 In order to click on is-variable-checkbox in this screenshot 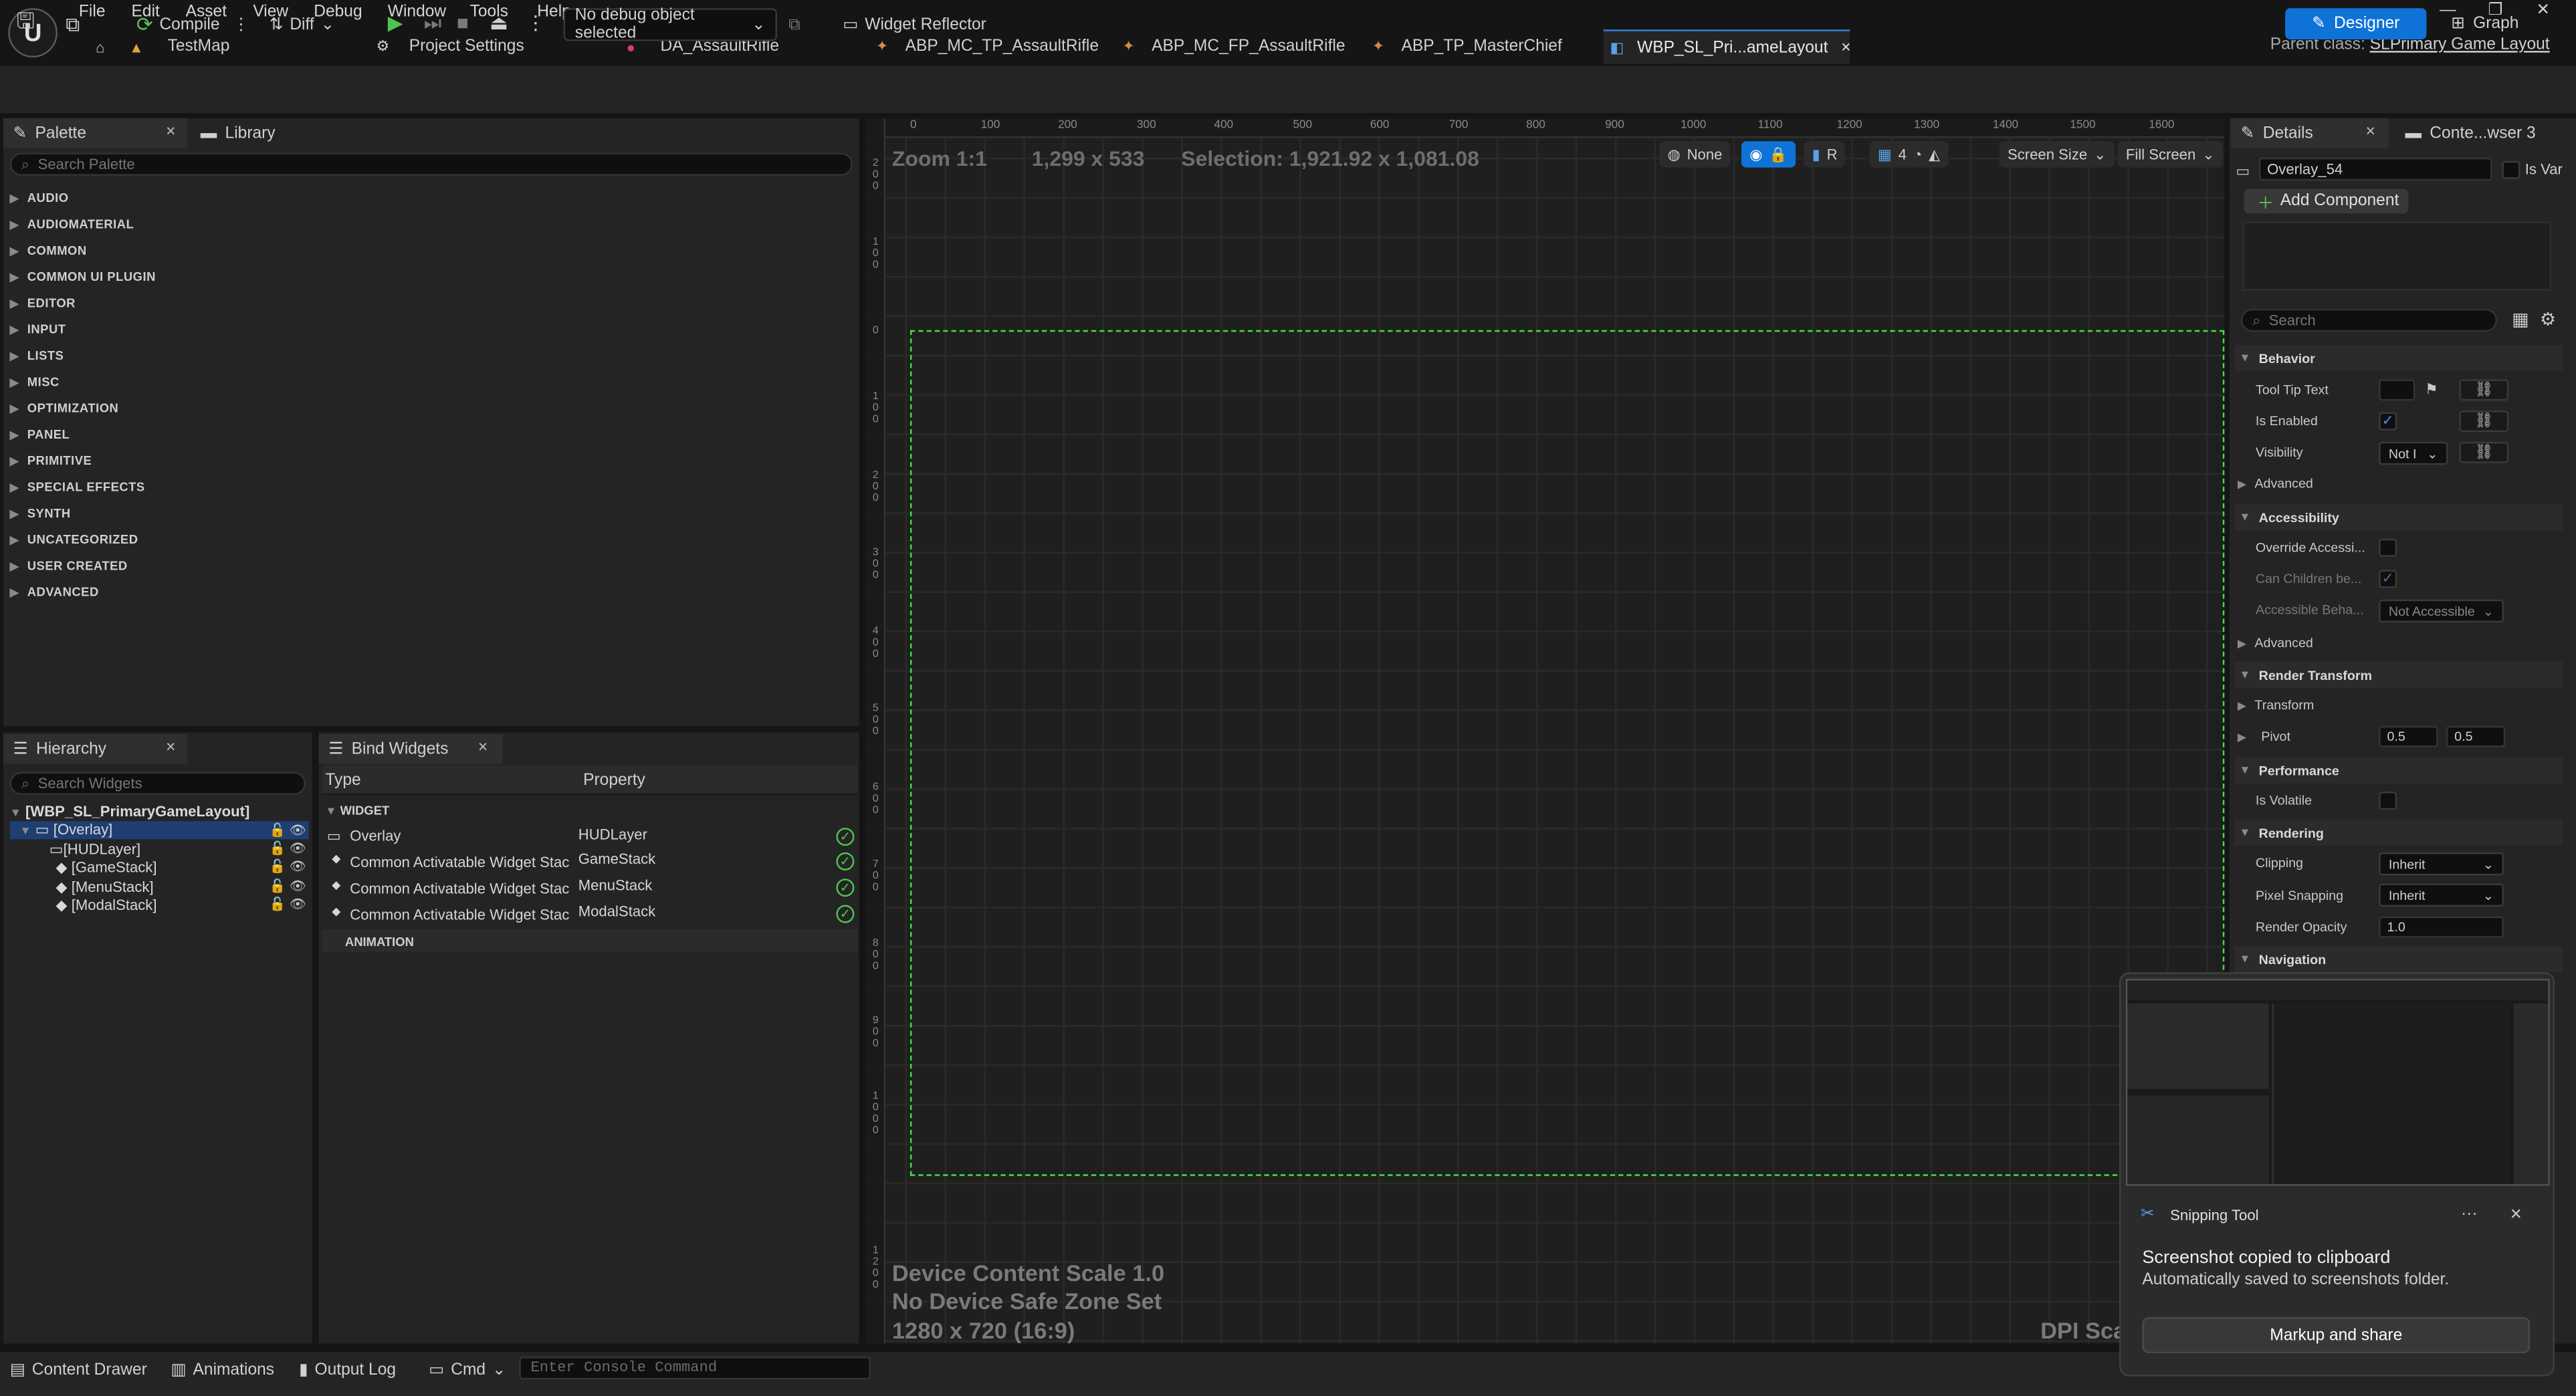, I will do `click(2511, 169)`.